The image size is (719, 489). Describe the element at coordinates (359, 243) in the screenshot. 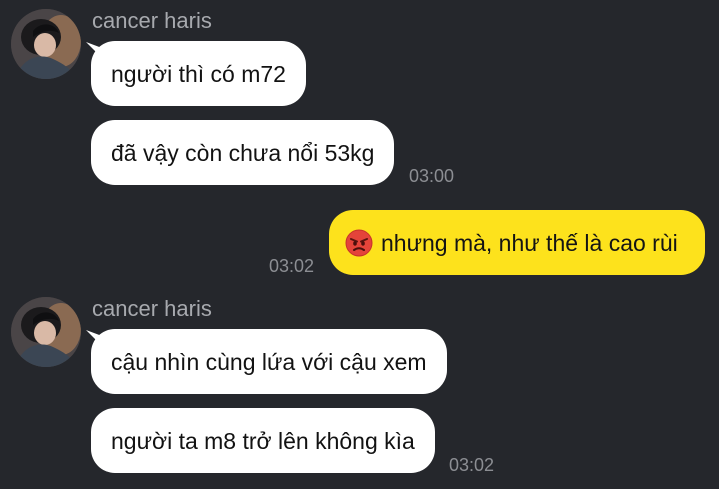

I see `angry-face-icon` at that location.